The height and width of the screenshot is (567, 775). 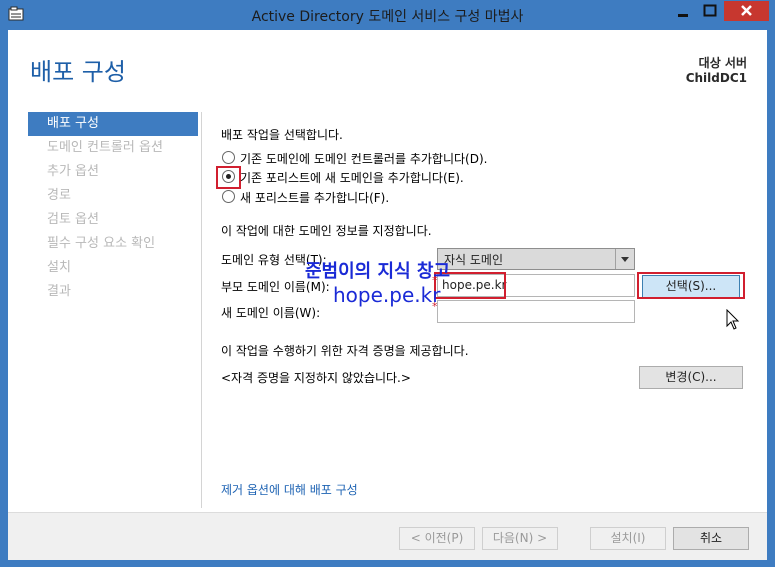 What do you see at coordinates (314, 197) in the screenshot?
I see `radio-new-forest-label: 새 포리스트를 추가합니다(F).` at bounding box center [314, 197].